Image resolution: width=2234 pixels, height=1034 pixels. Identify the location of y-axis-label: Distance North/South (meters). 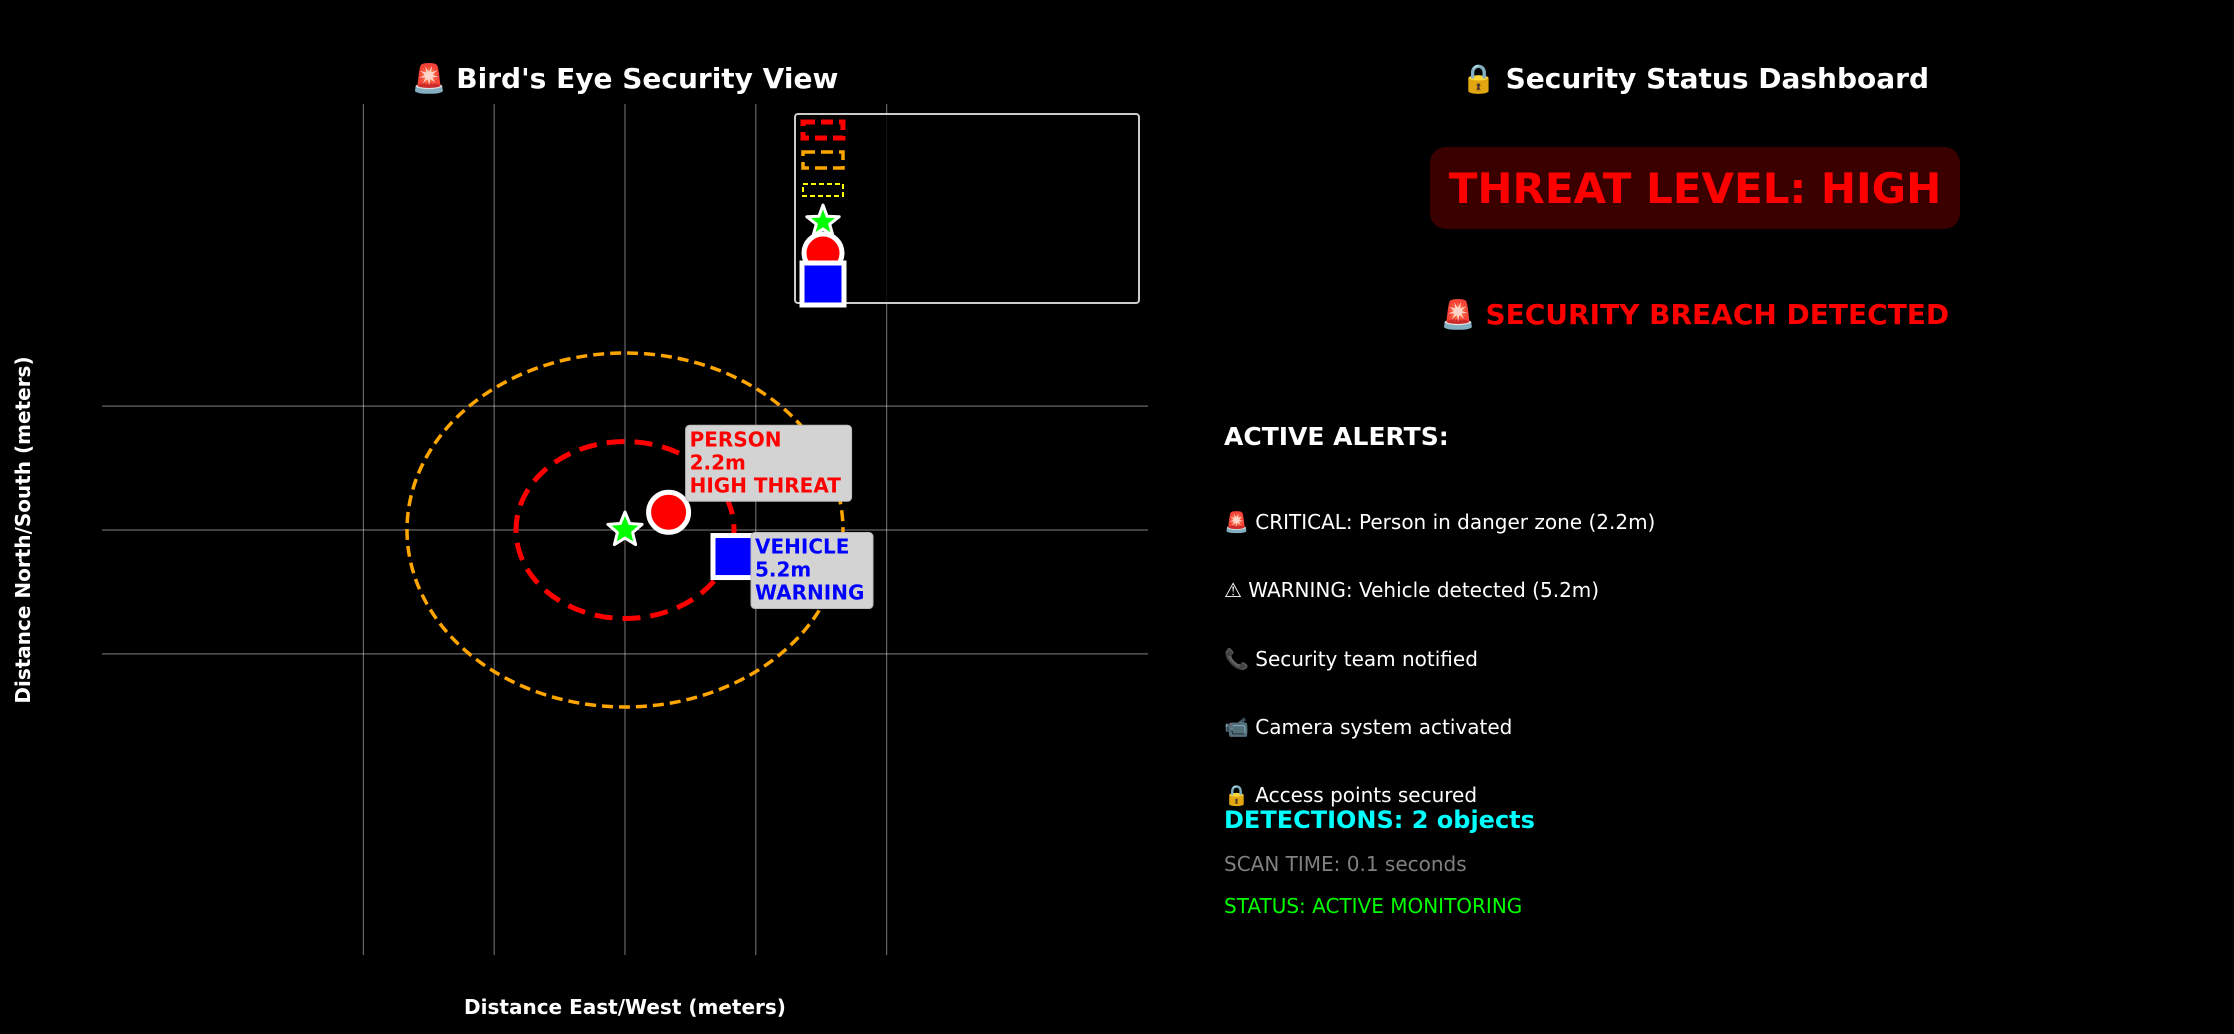
(23, 530).